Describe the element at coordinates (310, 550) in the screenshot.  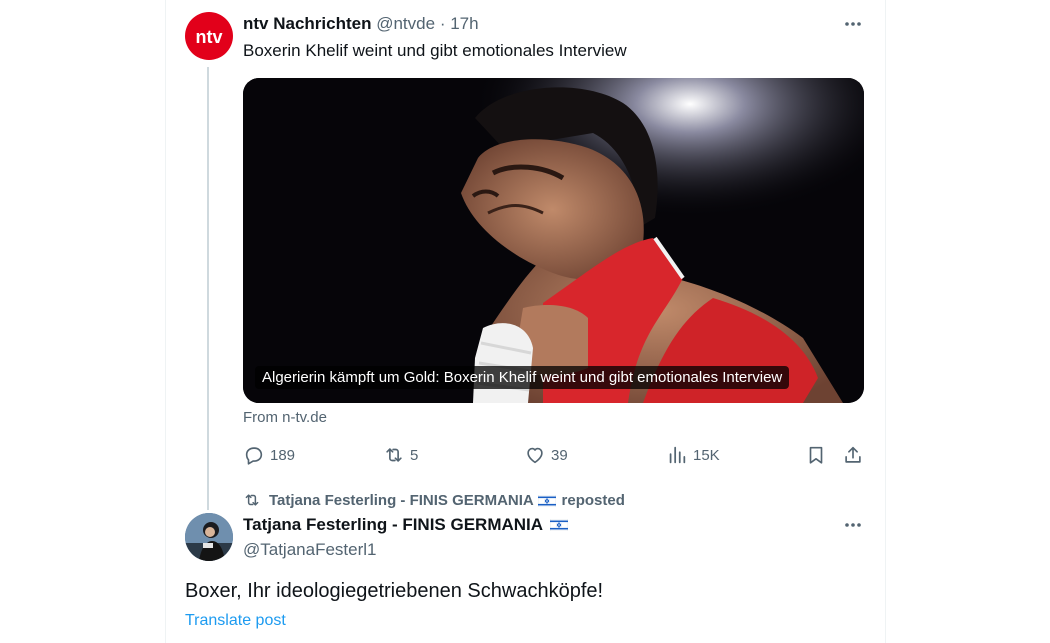
I see `author-handle: @TatjanaFesterl1` at that location.